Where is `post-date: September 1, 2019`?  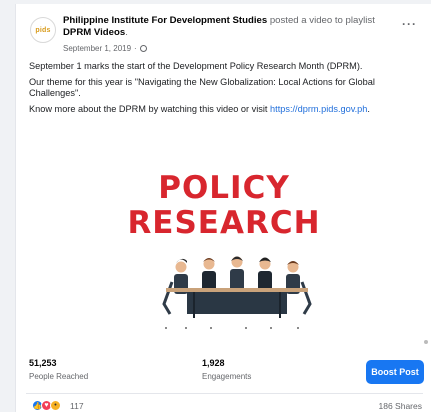
post-date: September 1, 2019 is located at coordinates (97, 48).